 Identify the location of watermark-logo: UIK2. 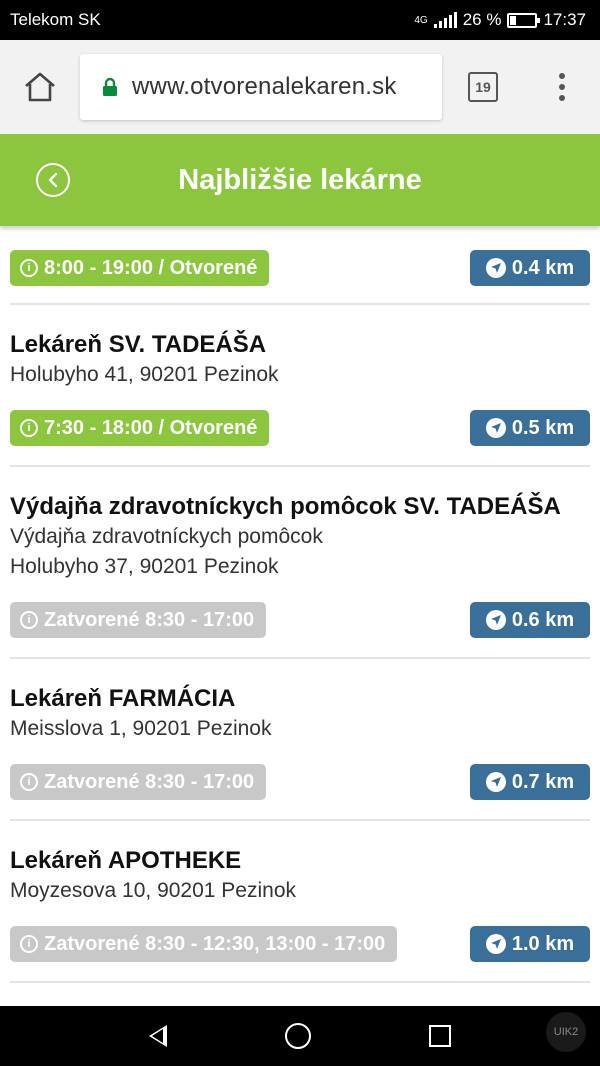
(566, 1032).